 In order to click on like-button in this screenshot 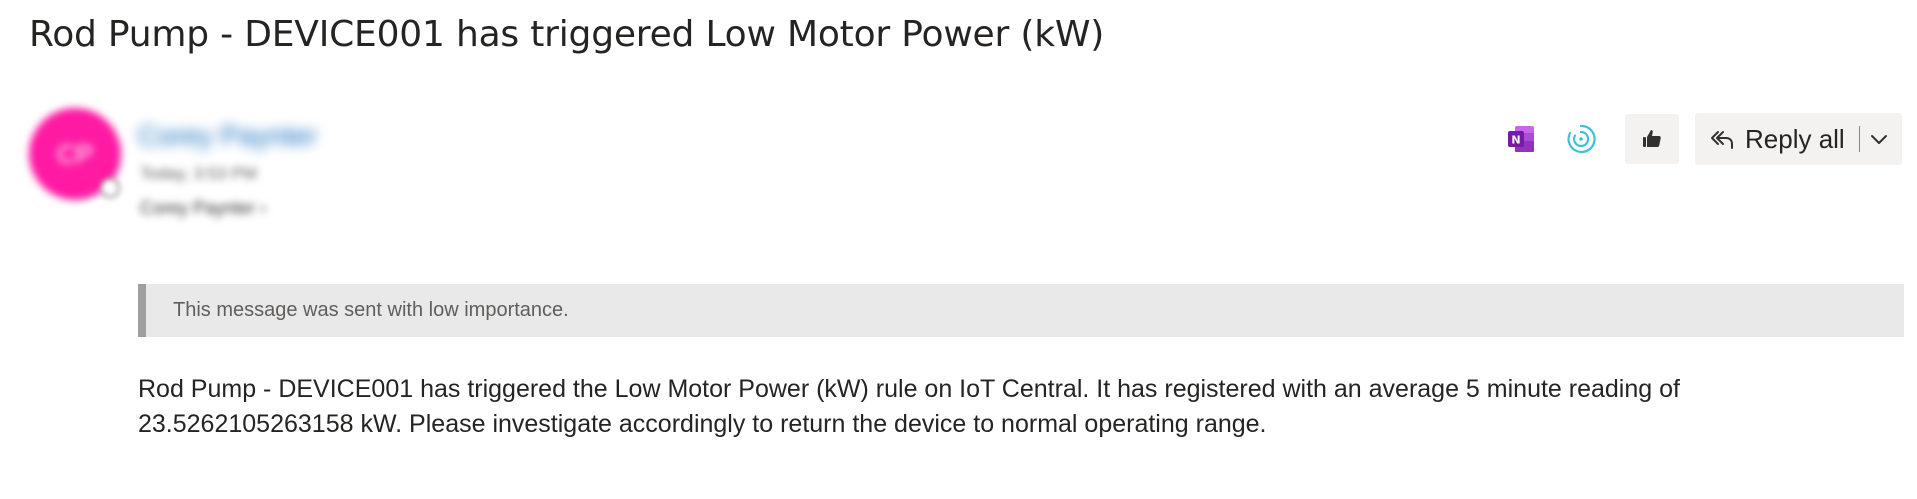, I will do `click(1652, 139)`.